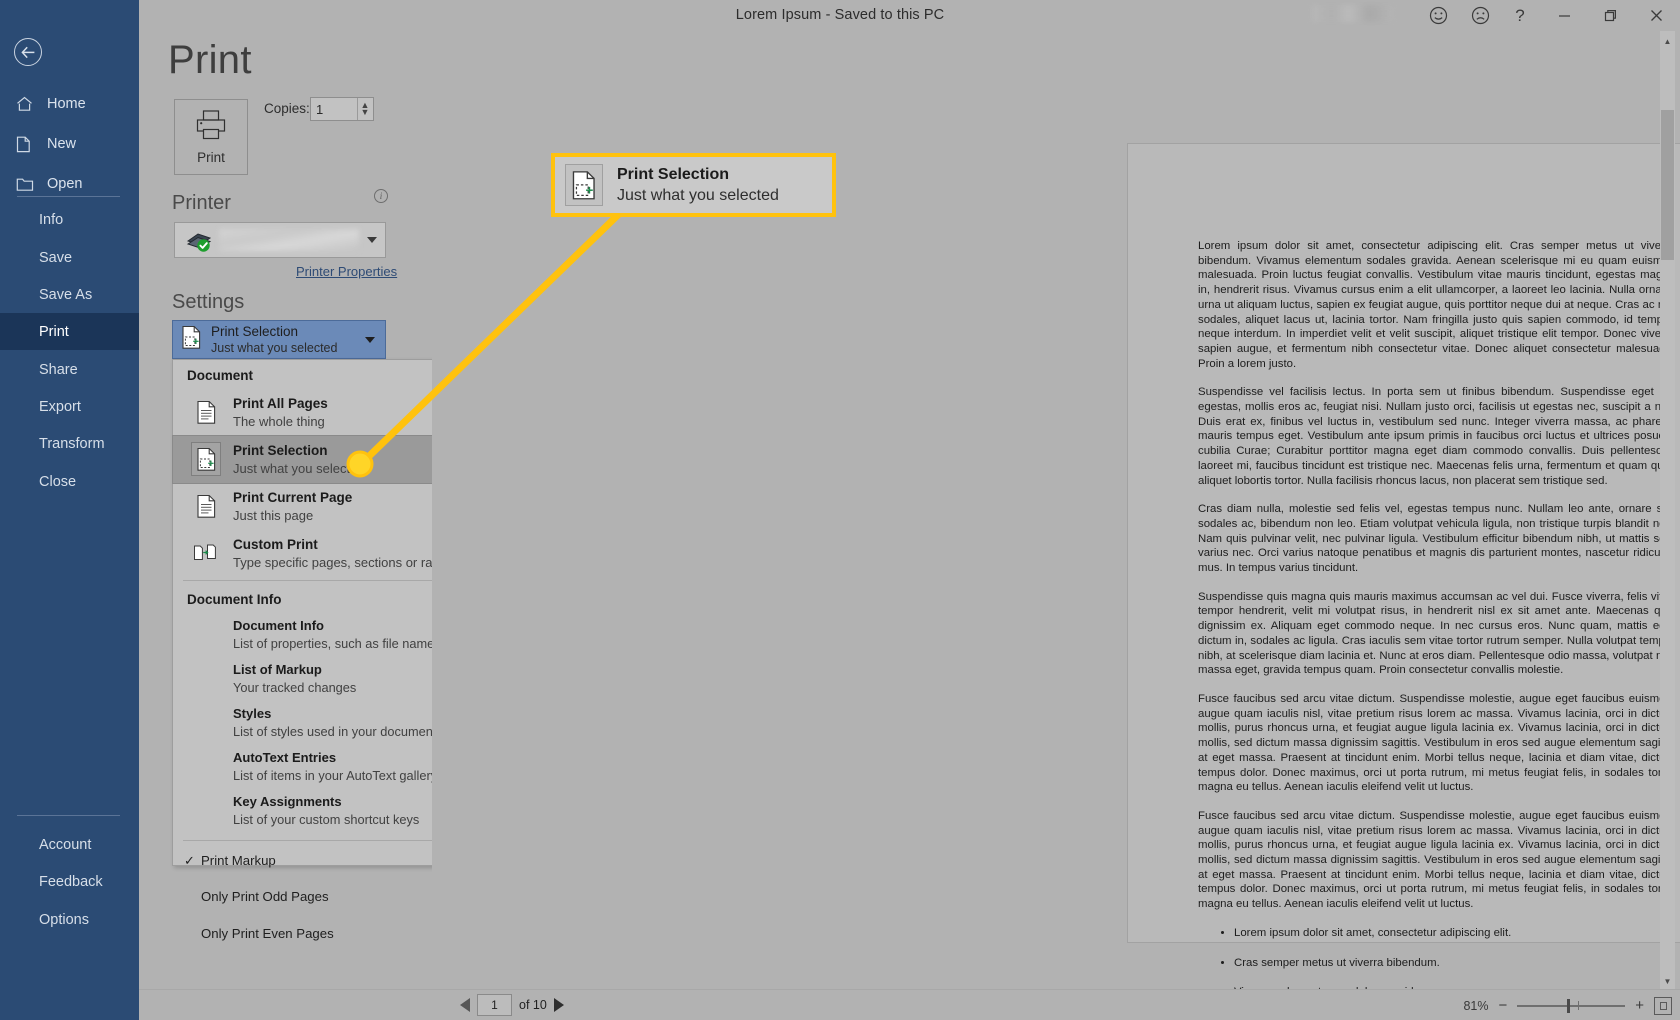 The image size is (1680, 1020). I want to click on sidebar-item-save-as: Save As, so click(69, 294).